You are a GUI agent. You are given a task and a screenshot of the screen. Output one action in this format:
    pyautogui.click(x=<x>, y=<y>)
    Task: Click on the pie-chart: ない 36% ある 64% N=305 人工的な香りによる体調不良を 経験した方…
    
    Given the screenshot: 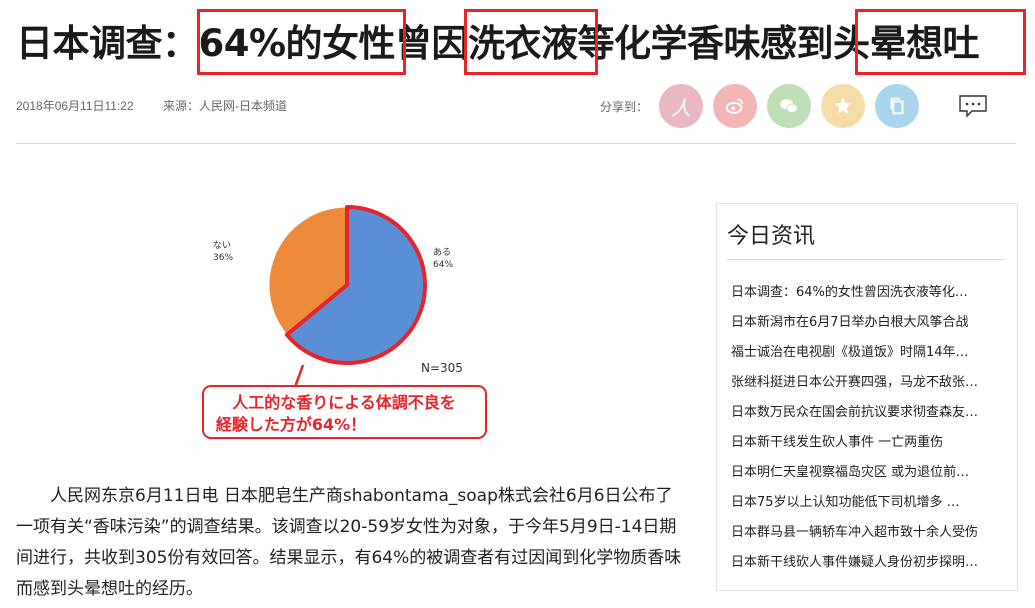 What is the action you would take?
    pyautogui.click(x=344, y=322)
    